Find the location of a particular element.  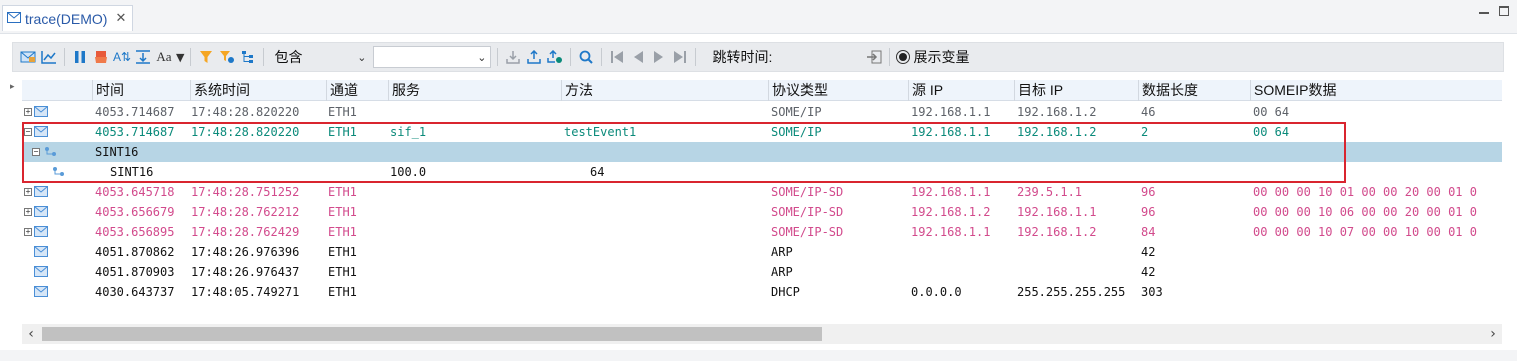

export-icon is located at coordinates (534, 57).